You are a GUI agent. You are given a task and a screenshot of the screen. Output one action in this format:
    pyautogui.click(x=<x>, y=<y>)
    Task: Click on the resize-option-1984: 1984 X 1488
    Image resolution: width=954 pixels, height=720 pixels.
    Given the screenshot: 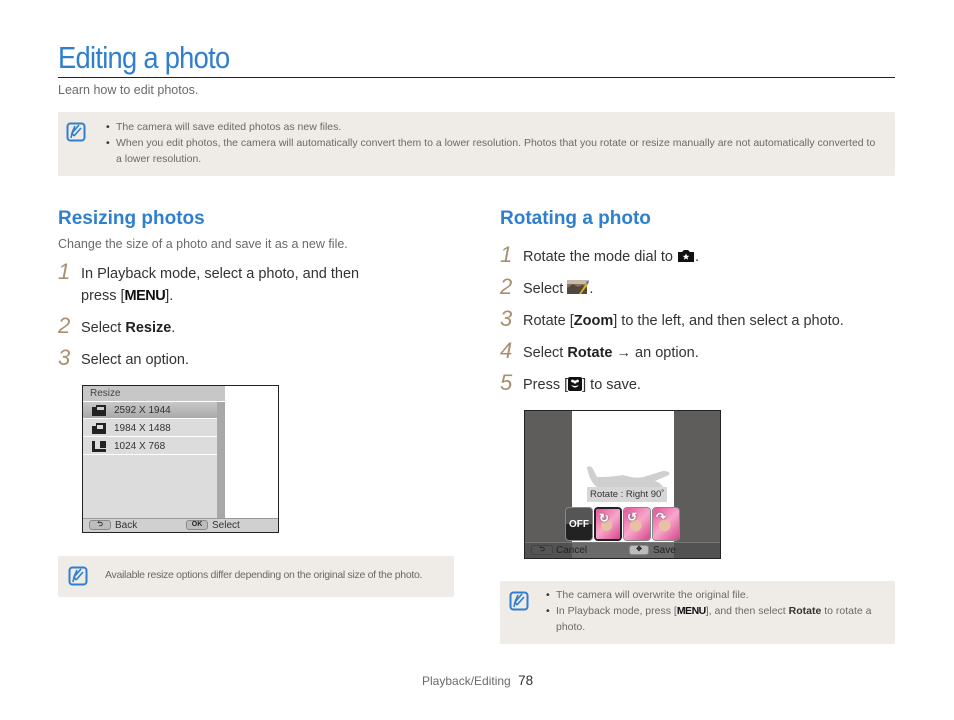 What is the action you would take?
    pyautogui.click(x=150, y=428)
    